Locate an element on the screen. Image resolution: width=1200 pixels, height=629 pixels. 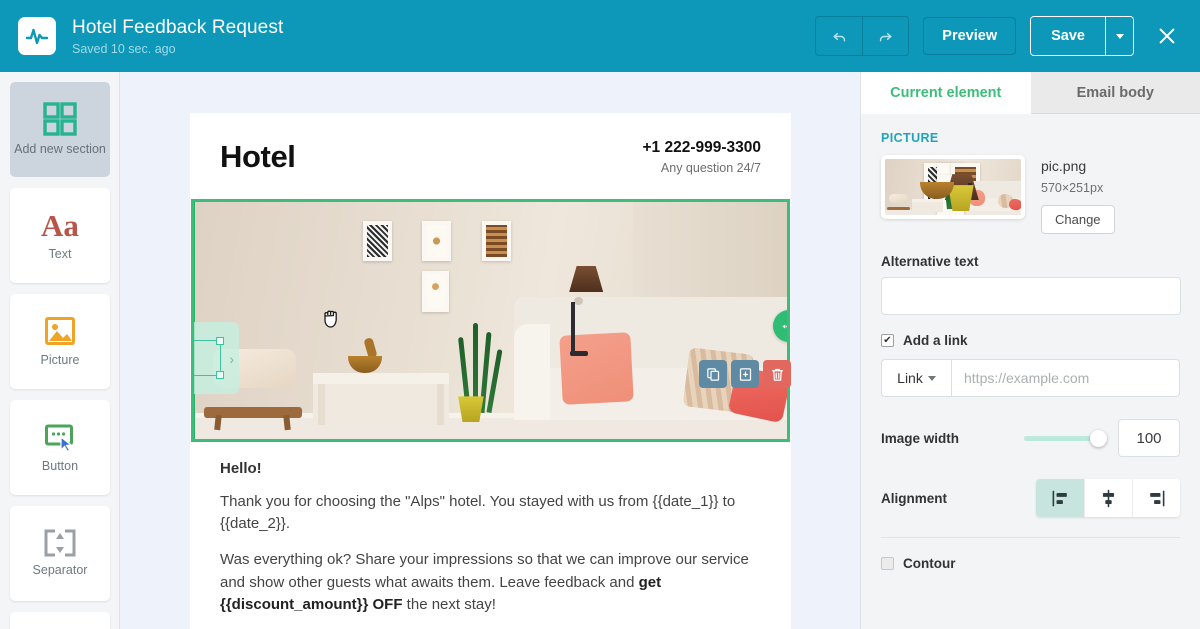
link-type-label: Link is located at coordinates (910, 378).